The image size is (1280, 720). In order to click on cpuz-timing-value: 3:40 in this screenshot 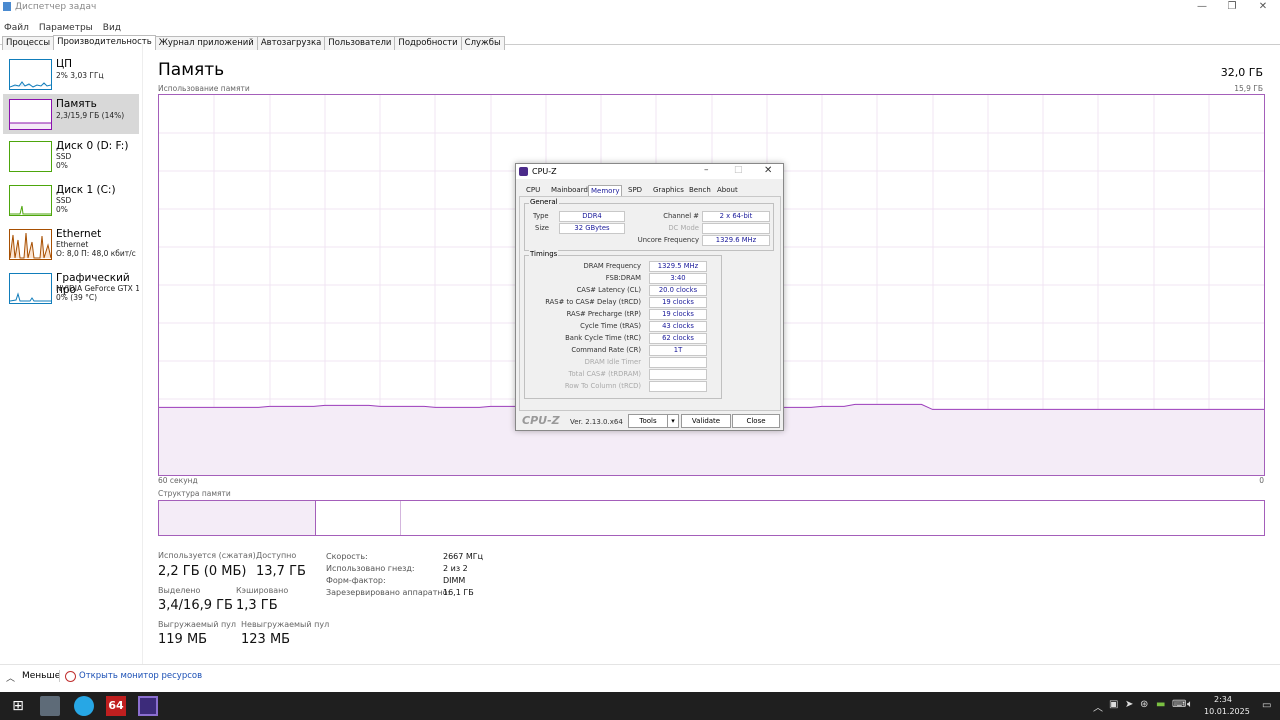, I will do `click(678, 278)`.